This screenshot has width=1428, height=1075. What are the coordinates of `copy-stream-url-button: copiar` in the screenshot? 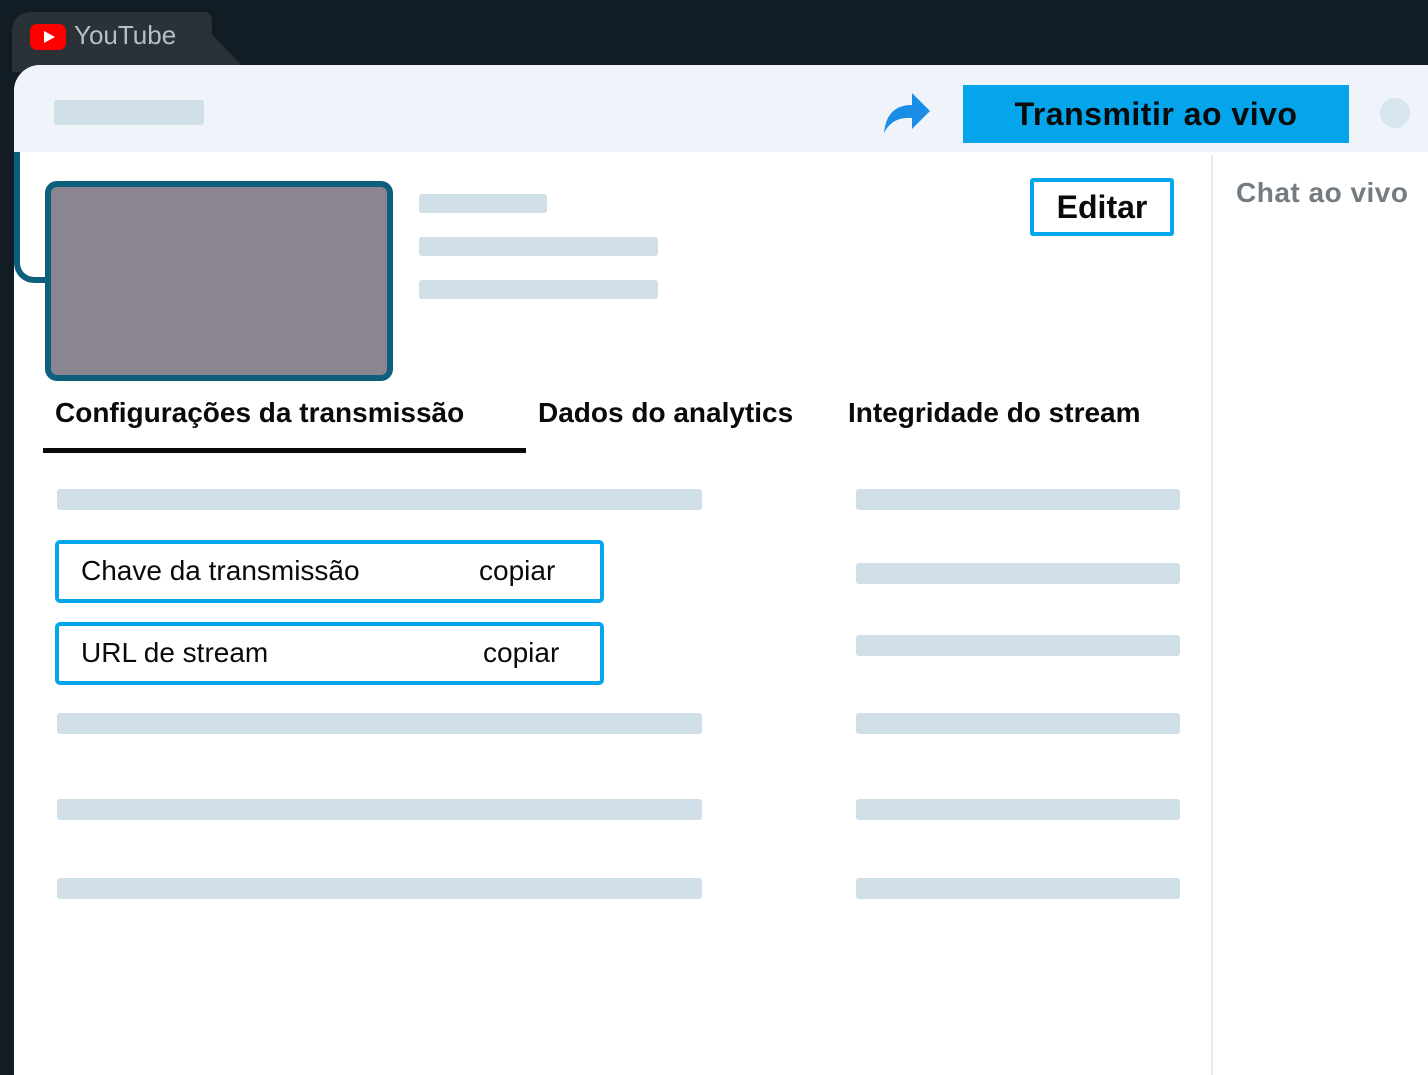 It's located at (521, 653).